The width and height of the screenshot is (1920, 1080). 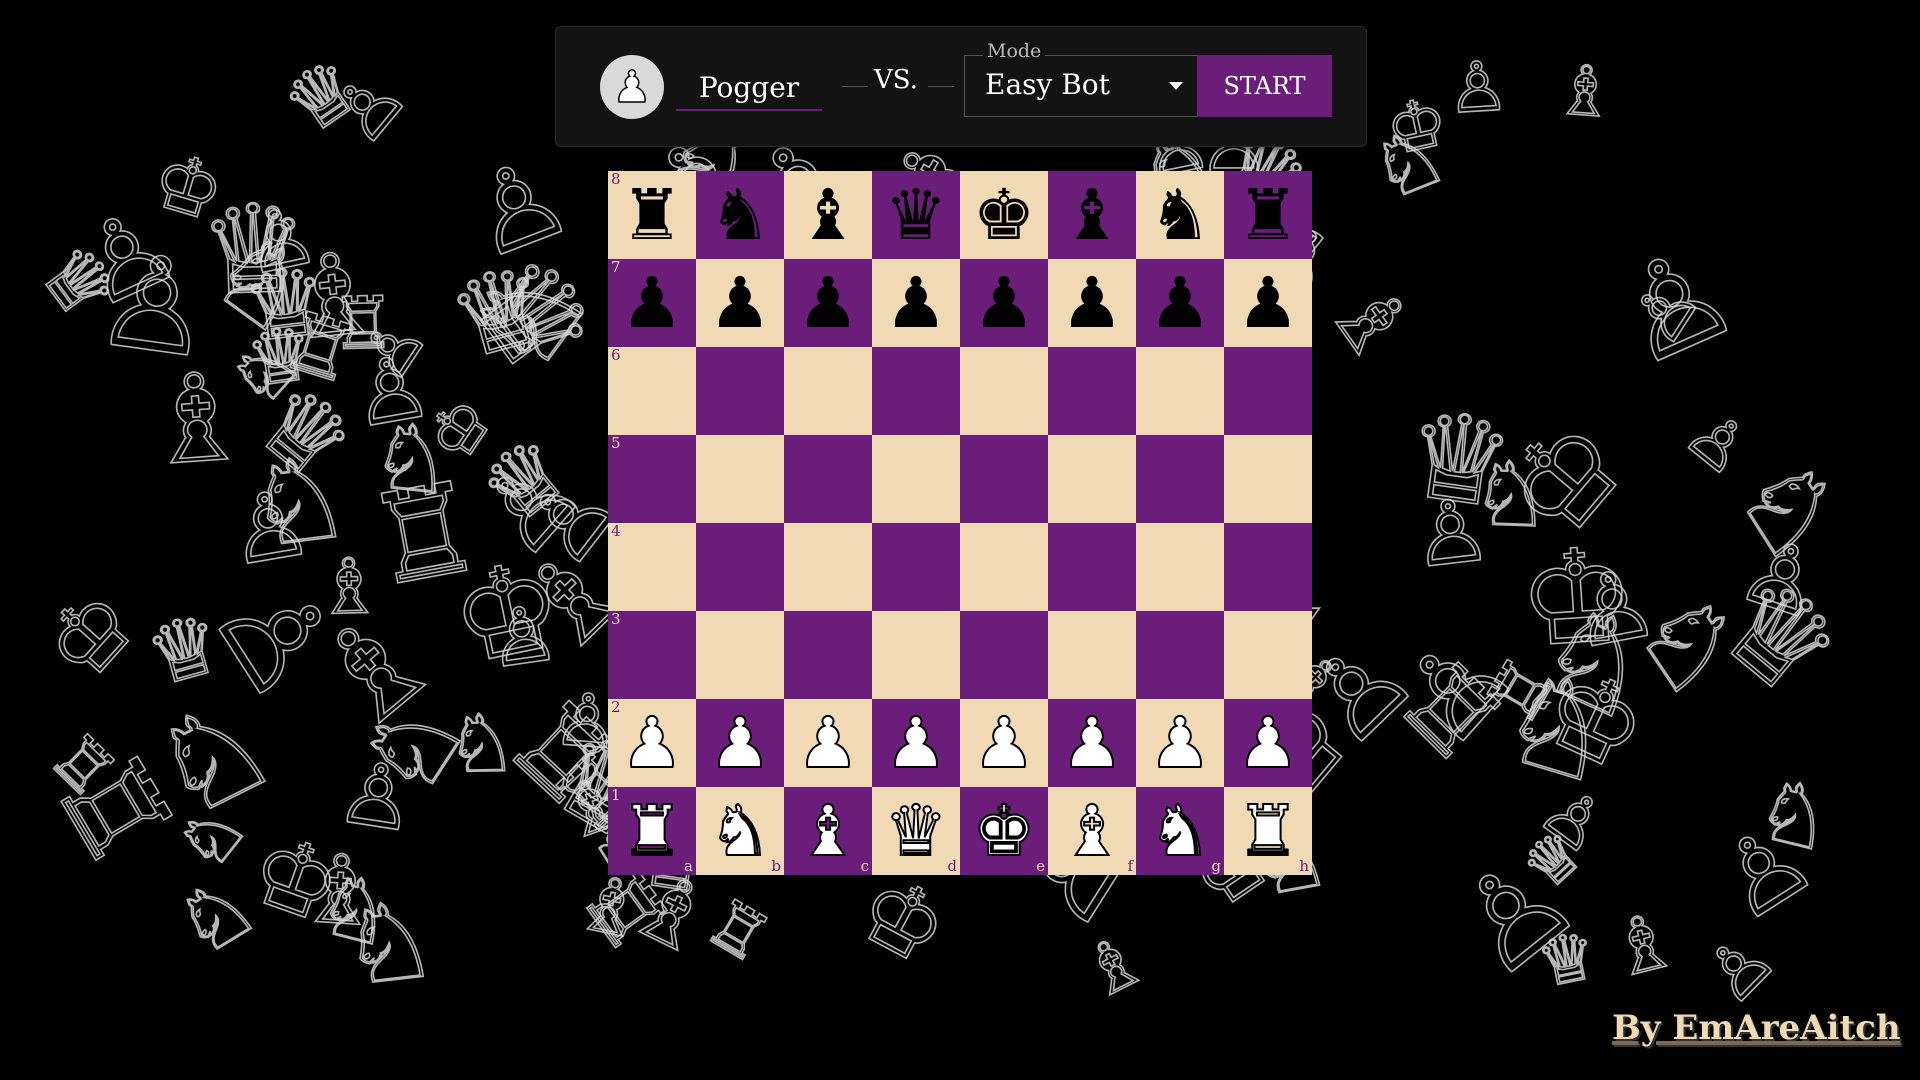 I want to click on square-g4, so click(x=1180, y=567).